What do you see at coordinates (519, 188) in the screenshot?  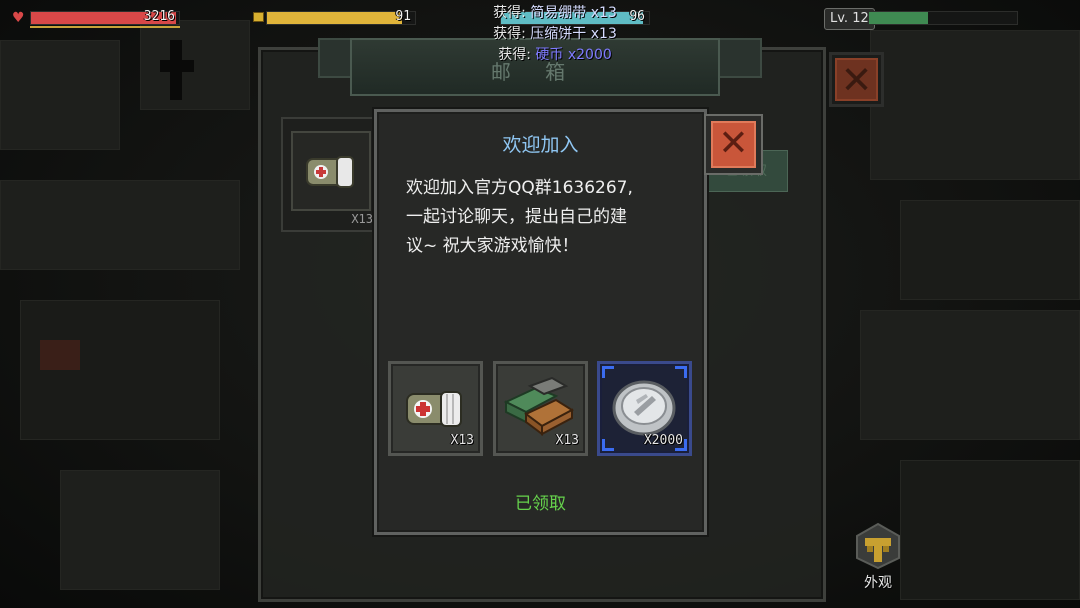 I see `dialog-message-line: 欢迎加入官方QQ群1636267,` at bounding box center [519, 188].